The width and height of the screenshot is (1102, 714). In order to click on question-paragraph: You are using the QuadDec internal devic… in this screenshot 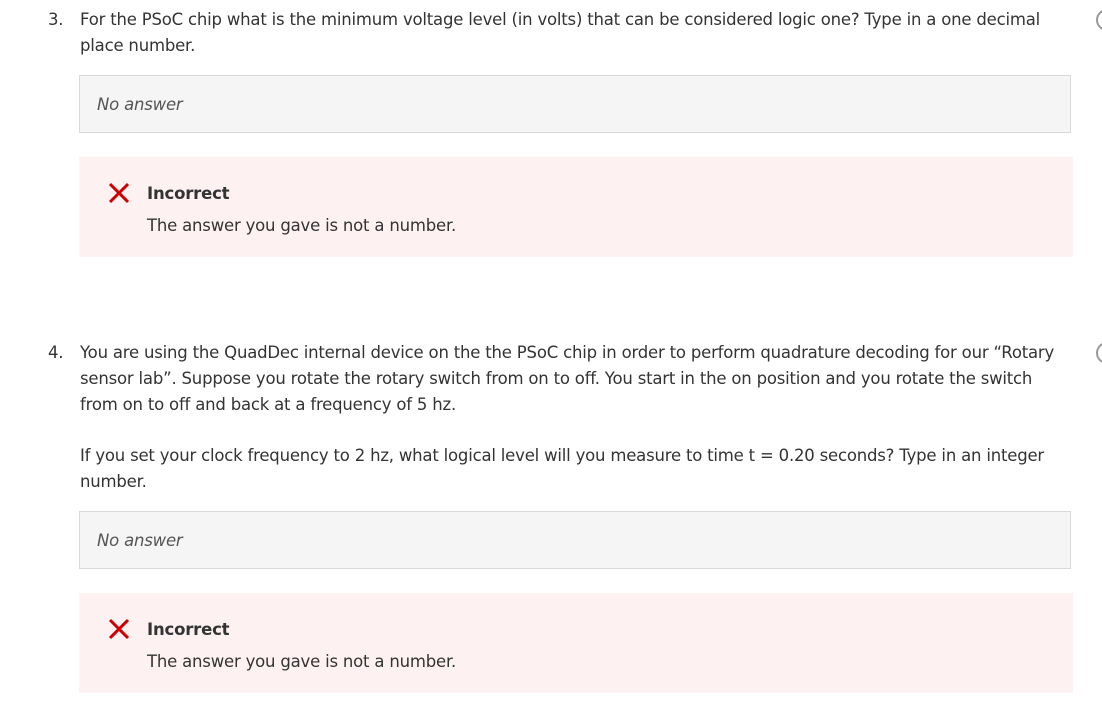, I will do `click(567, 378)`.